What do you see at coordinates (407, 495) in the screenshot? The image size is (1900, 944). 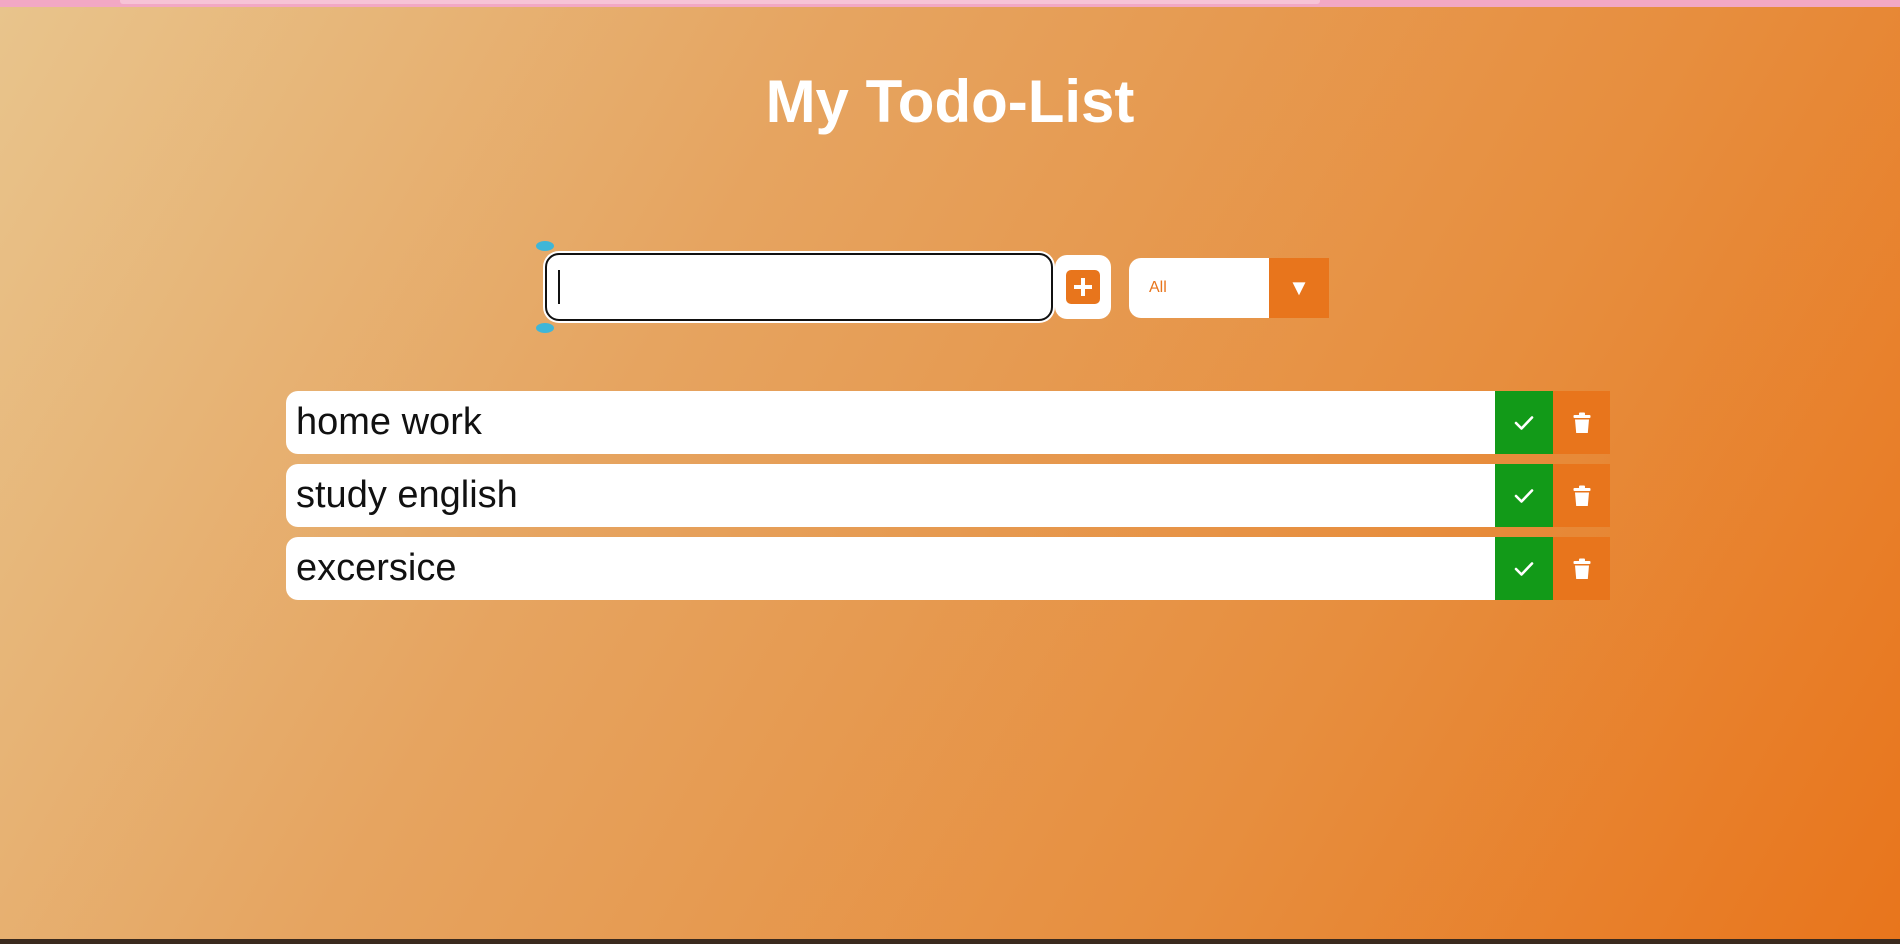 I see `todo-item-text: study english` at bounding box center [407, 495].